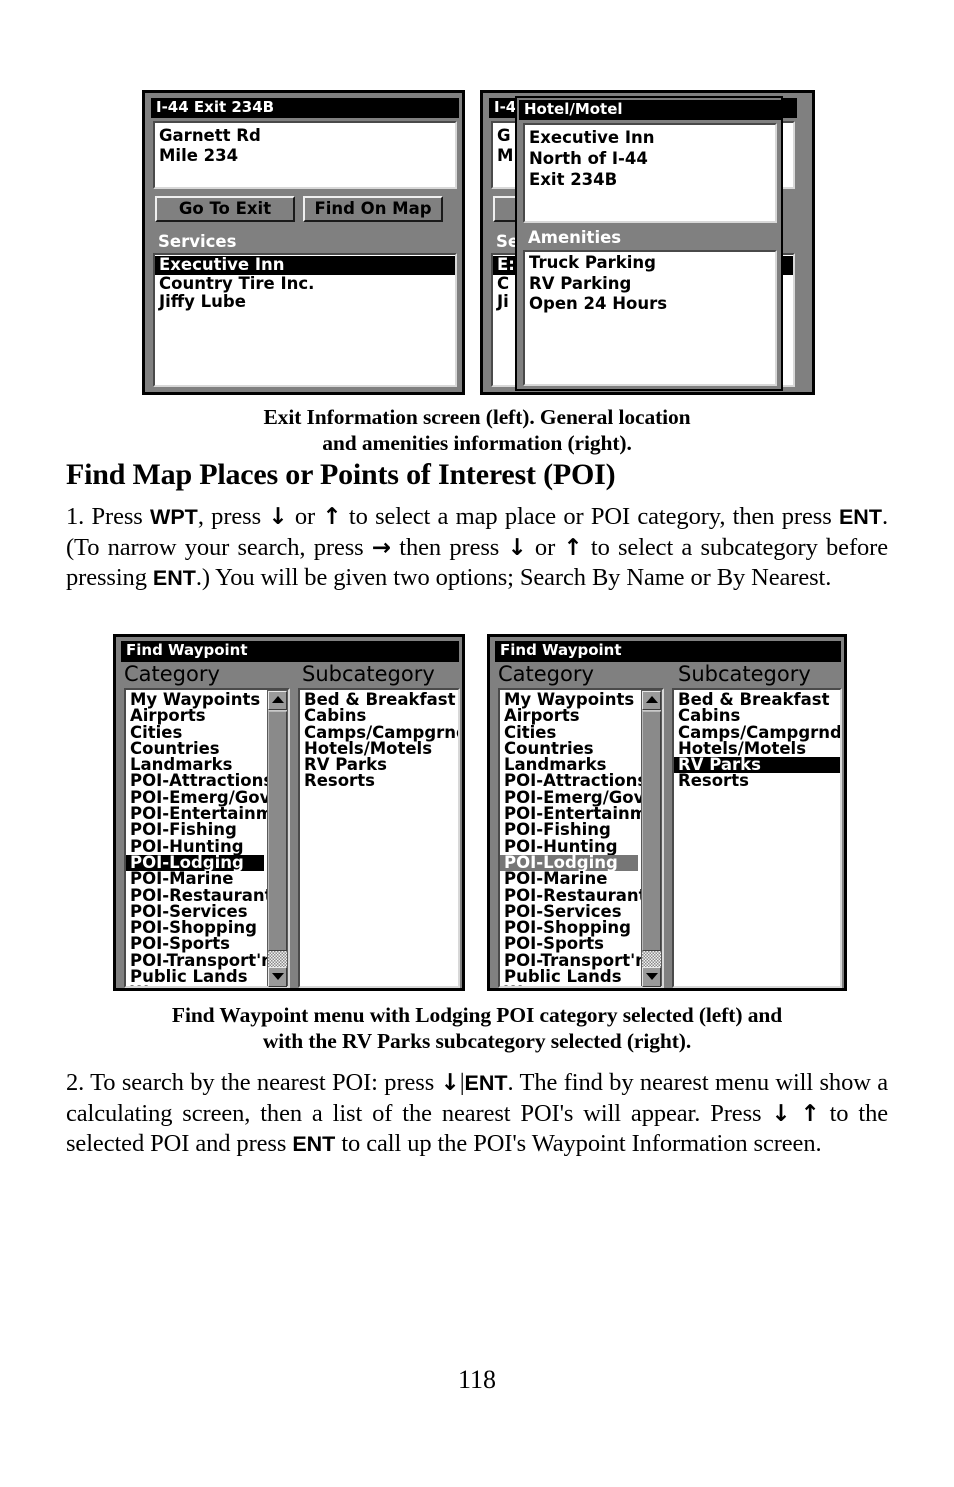 This screenshot has width=954, height=1487. Describe the element at coordinates (588, 158) in the screenshot. I see `popup-info-line: North of I-44` at that location.